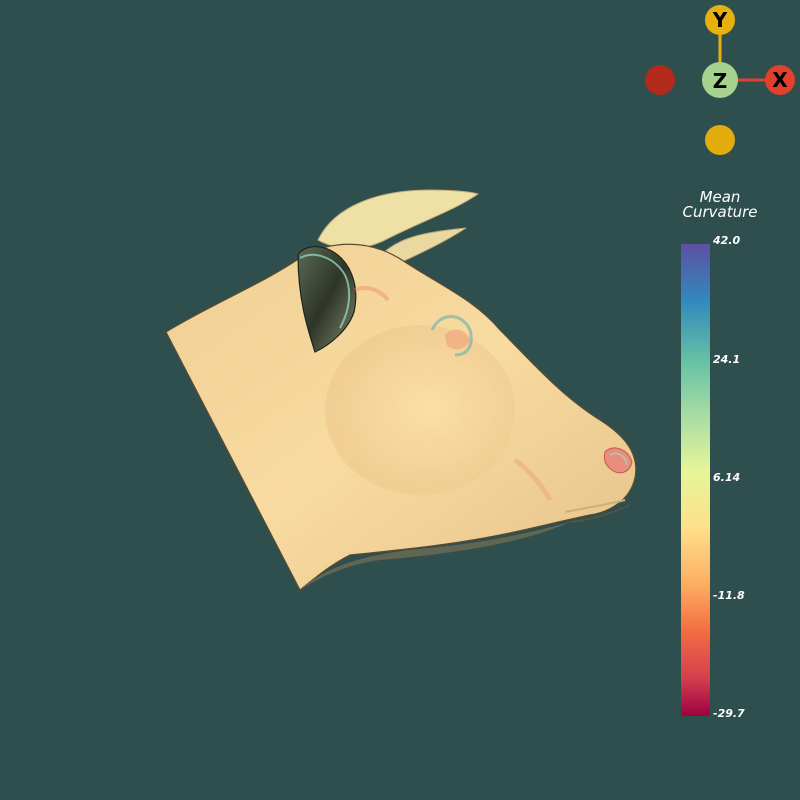 This screenshot has height=800, width=800. Describe the element at coordinates (727, 240) in the screenshot. I see `colorbar-tick-max: 42.0` at that location.